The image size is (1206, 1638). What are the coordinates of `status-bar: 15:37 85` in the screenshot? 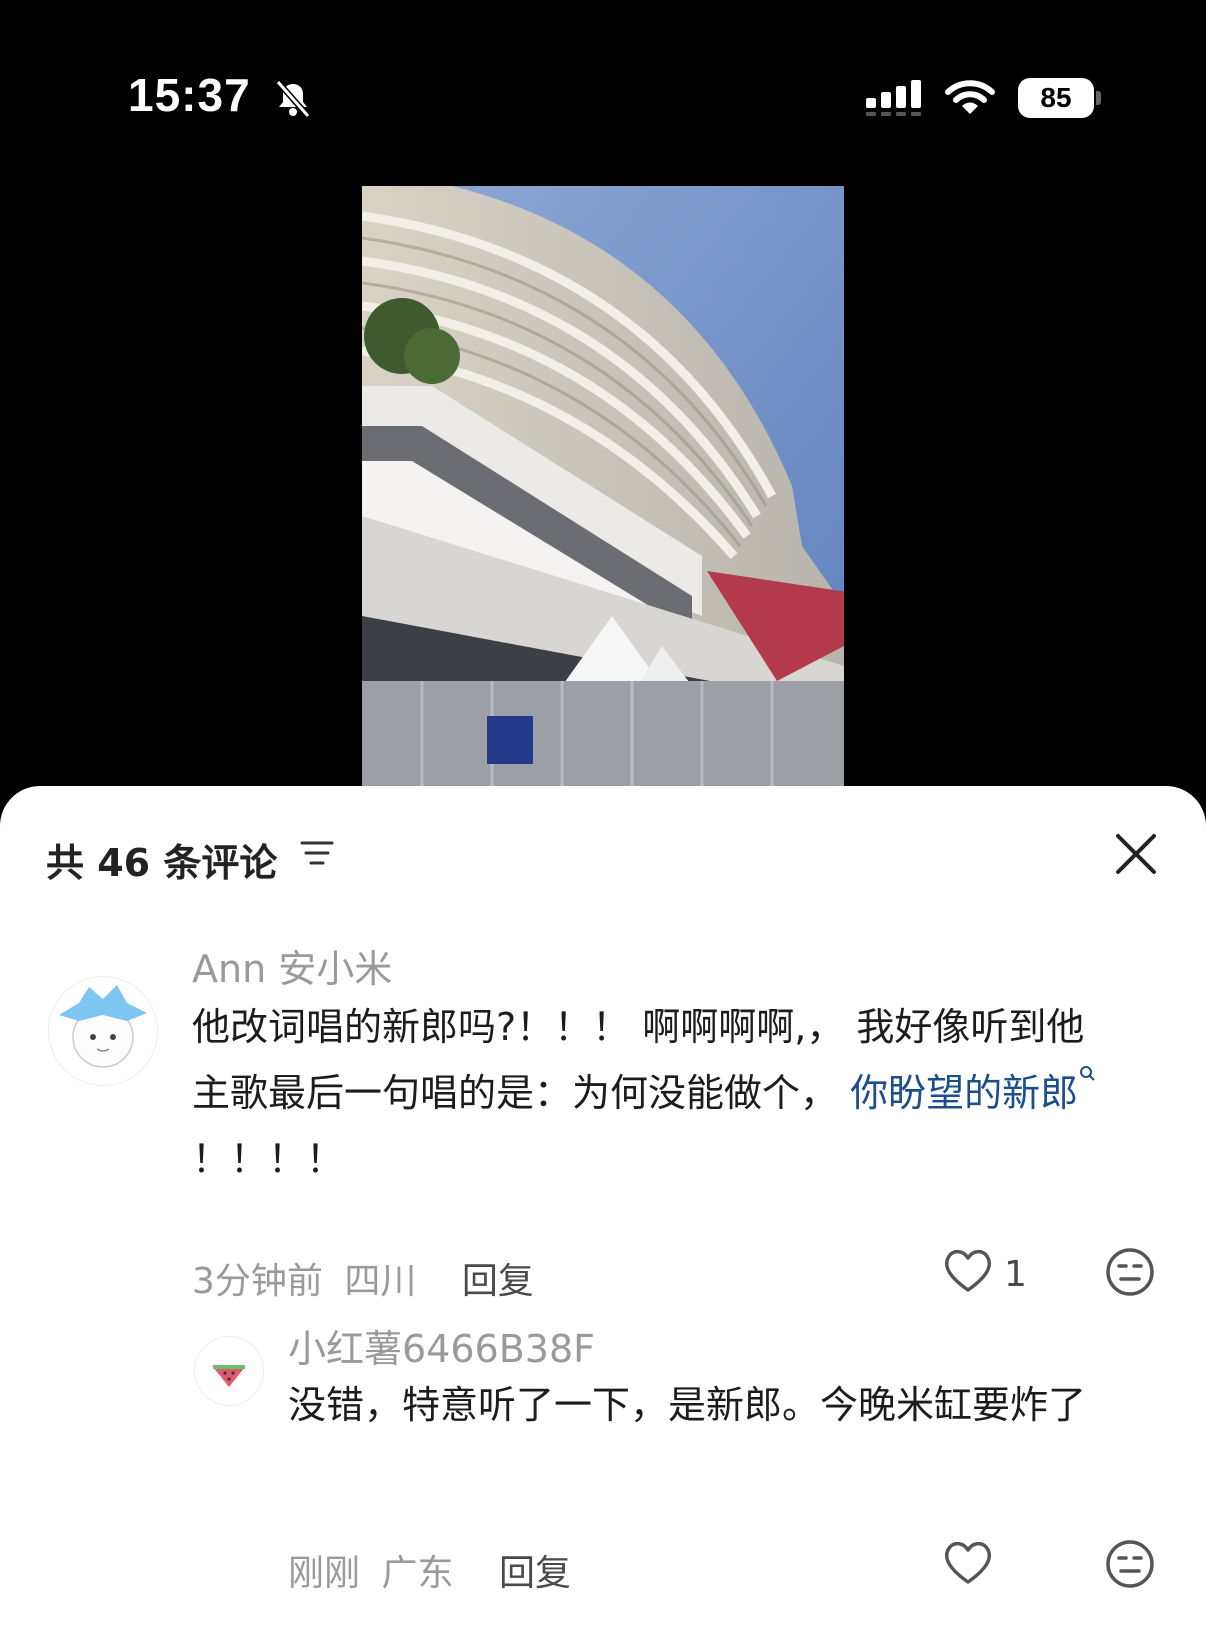 It's located at (603, 90).